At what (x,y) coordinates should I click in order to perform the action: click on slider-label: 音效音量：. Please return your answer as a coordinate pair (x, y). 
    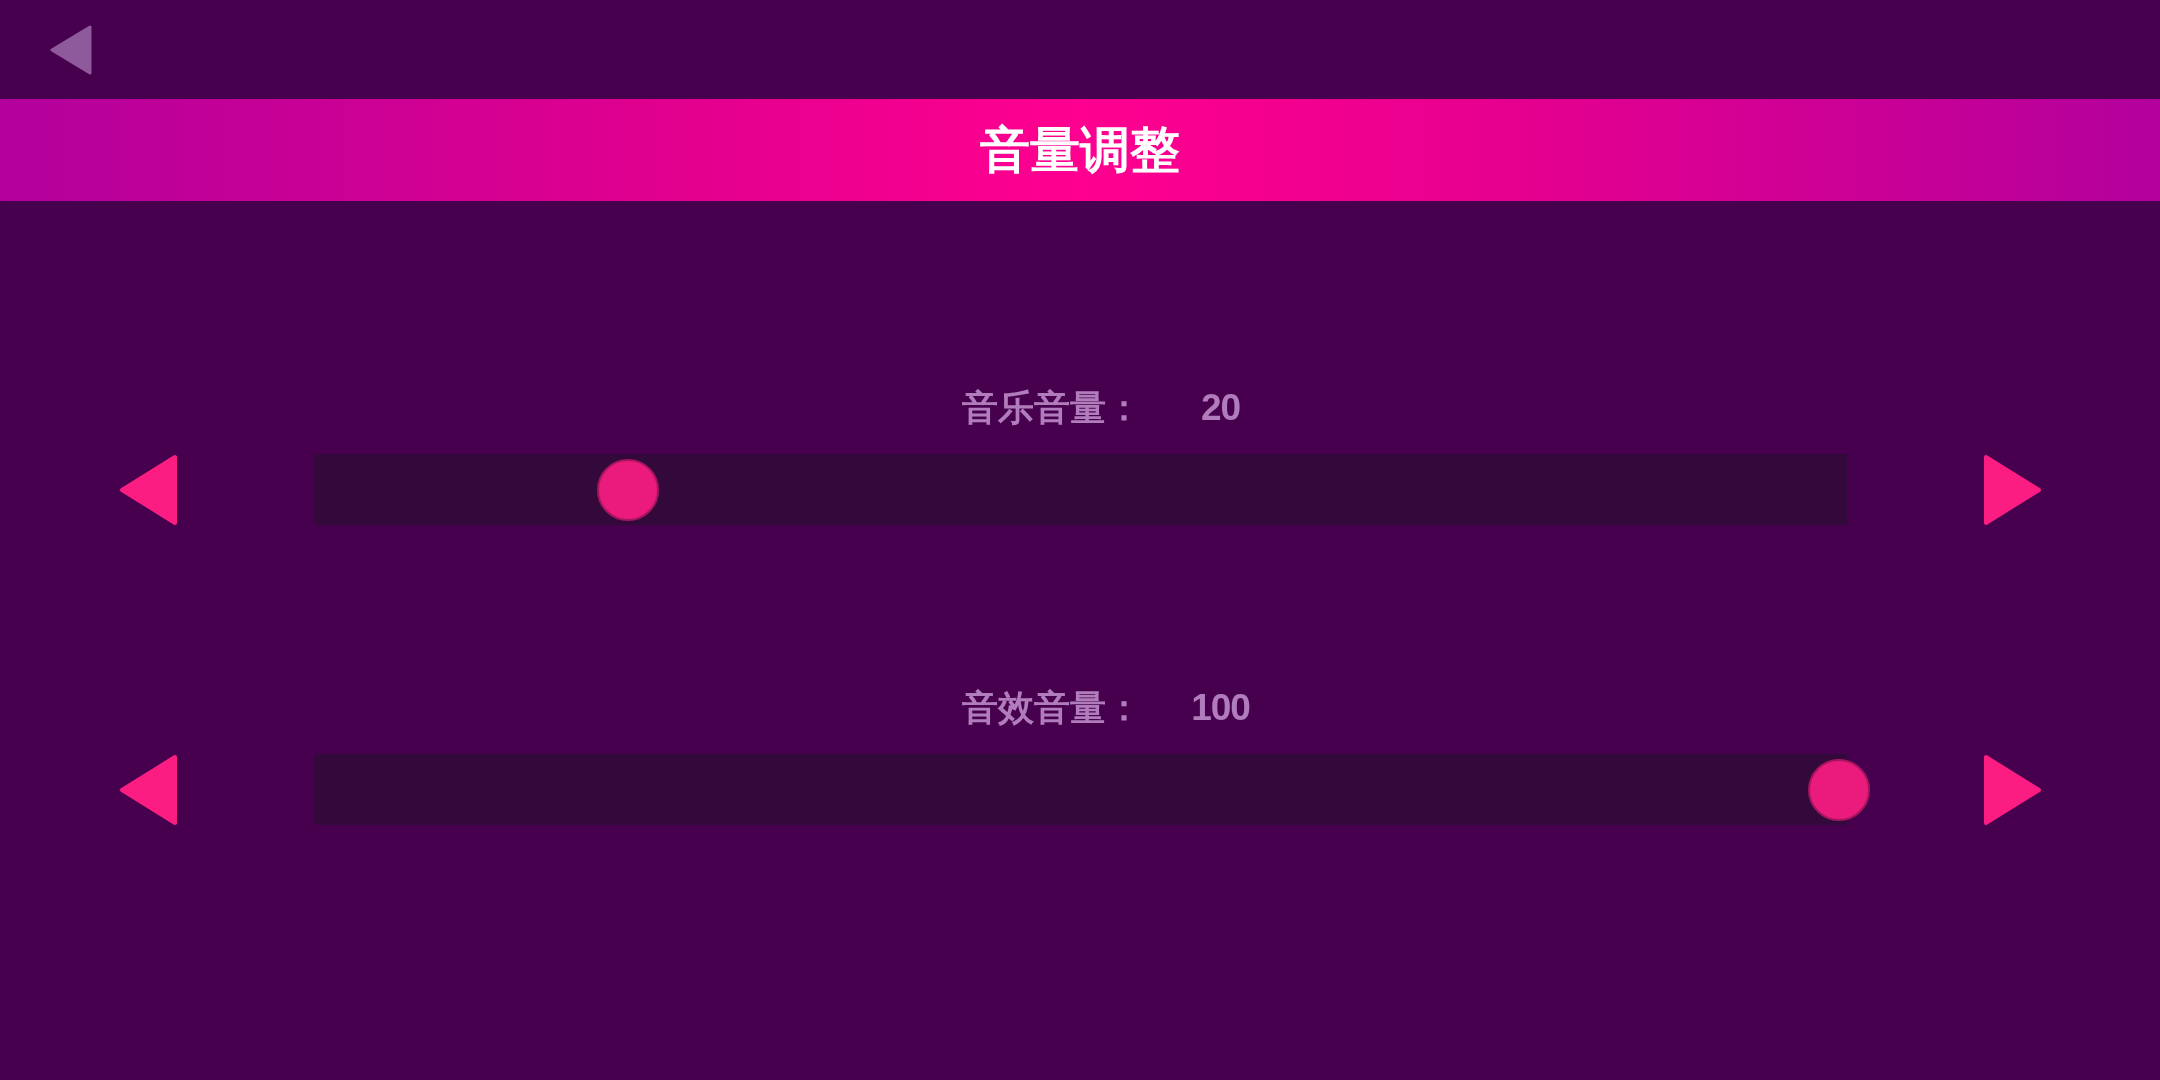
    Looking at the image, I should click on (1051, 708).